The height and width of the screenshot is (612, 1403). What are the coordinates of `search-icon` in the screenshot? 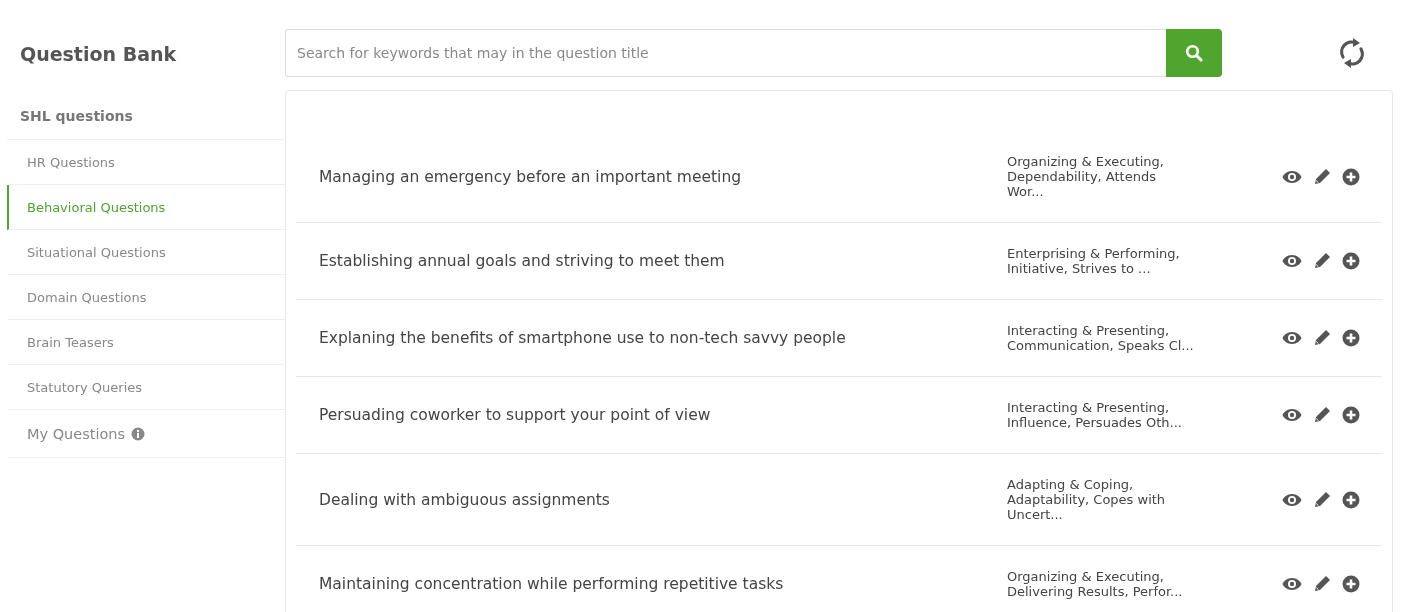 It's located at (1194, 53).